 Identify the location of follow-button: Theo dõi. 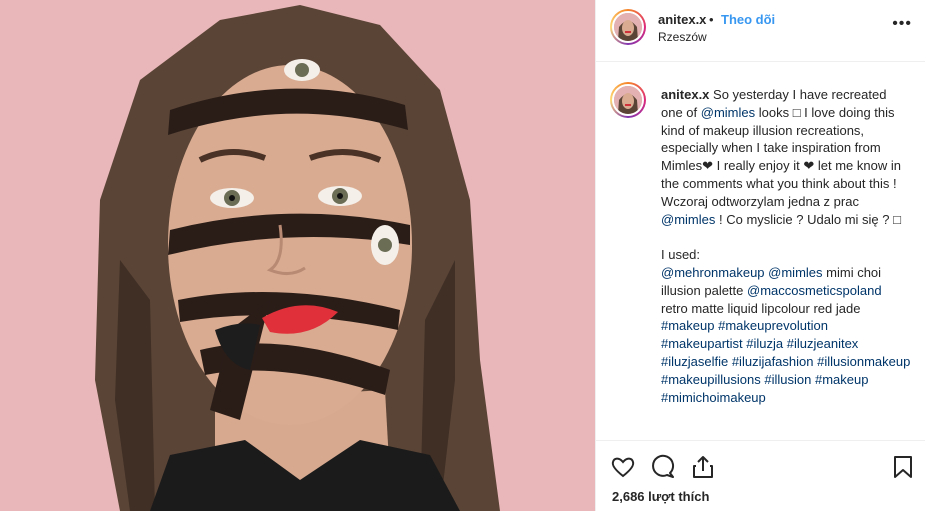
(748, 19).